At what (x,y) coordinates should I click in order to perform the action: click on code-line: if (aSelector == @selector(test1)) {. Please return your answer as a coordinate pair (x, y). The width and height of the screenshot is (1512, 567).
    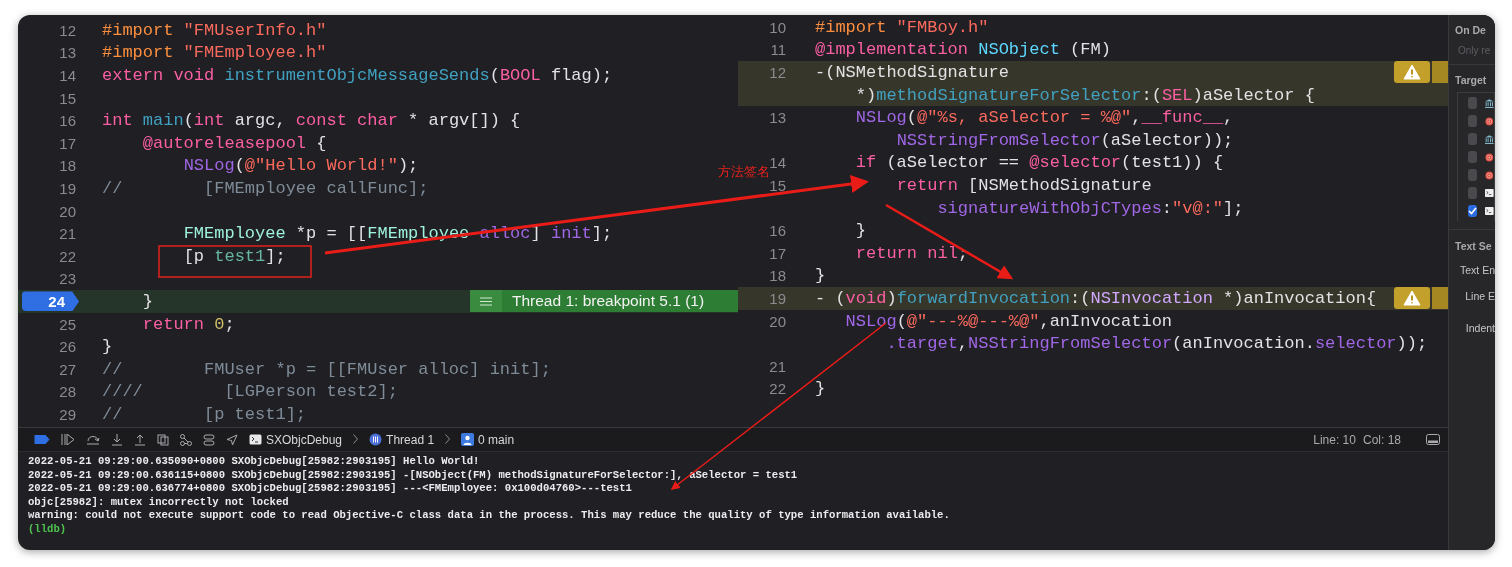
    Looking at the image, I should click on (1039, 163).